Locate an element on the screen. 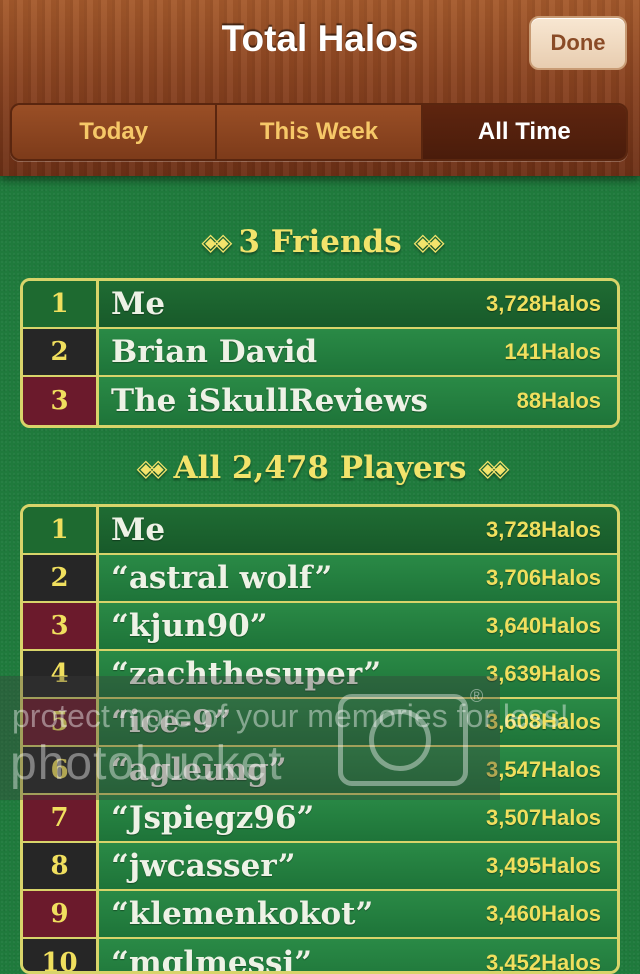 The width and height of the screenshot is (640, 974). player-name: “Jspiegz96” is located at coordinates (213, 818).